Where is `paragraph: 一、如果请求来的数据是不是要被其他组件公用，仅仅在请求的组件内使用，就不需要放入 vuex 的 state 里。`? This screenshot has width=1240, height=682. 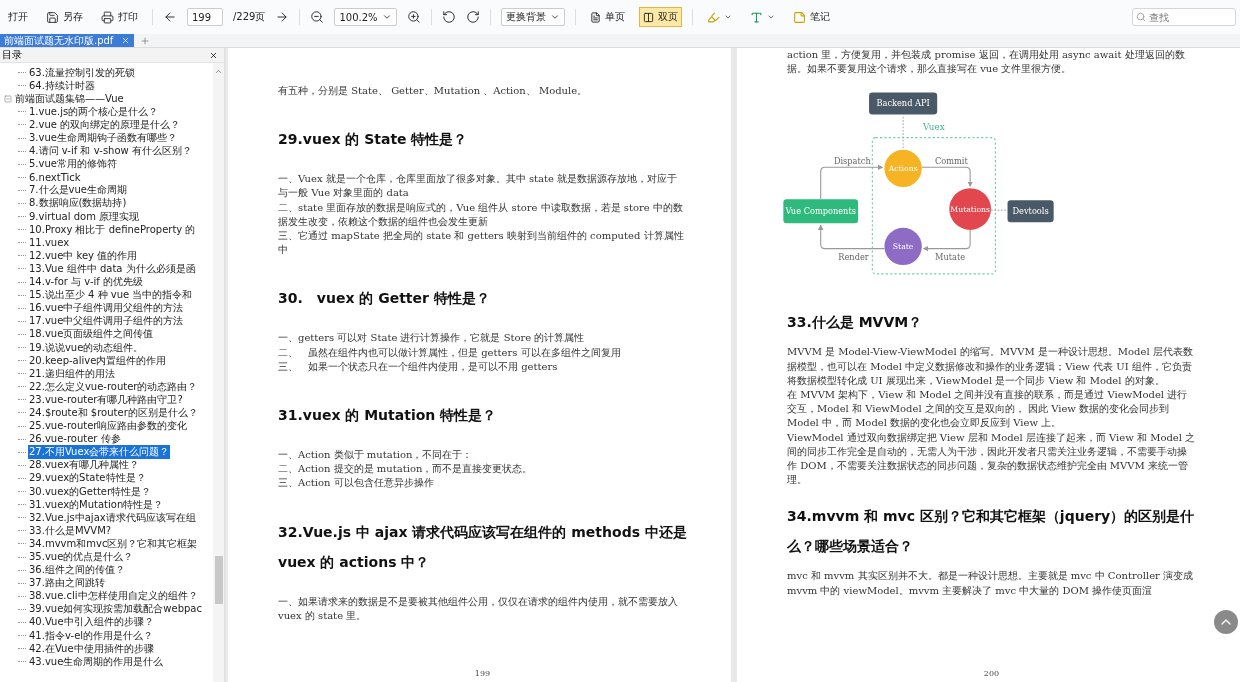 paragraph: 一、如果请求来的数据是不是要被其他组件公用，仅仅在请求的组件内使用，就不需要放入 vuex 的 state 里。 is located at coordinates (478, 608).